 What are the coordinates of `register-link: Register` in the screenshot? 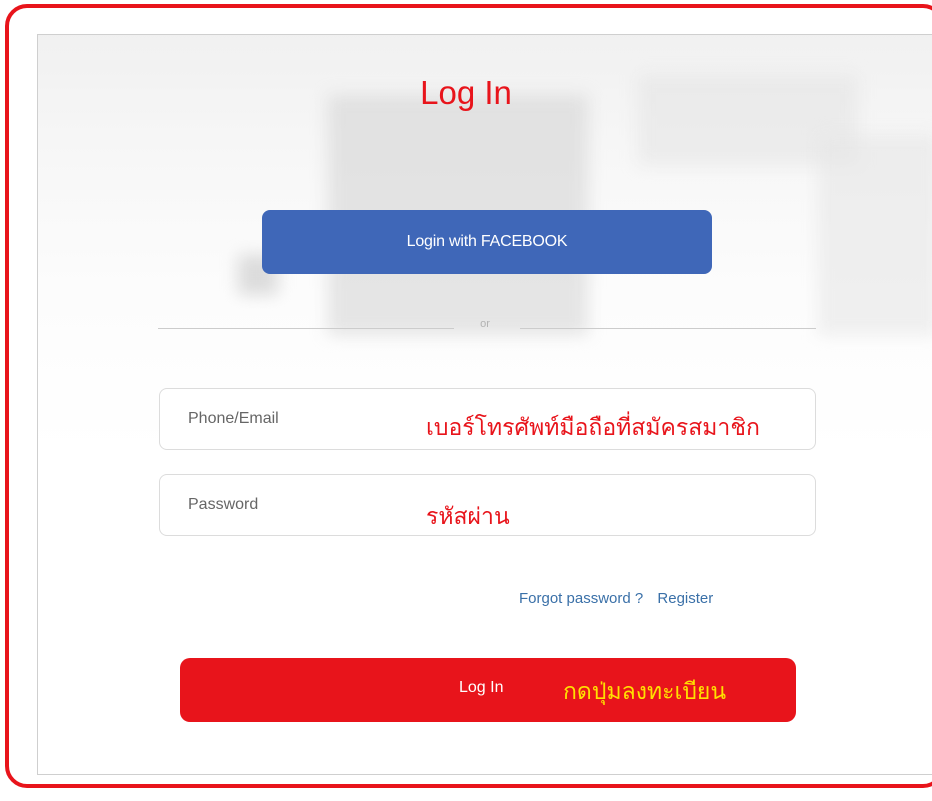 It's located at (685, 598).